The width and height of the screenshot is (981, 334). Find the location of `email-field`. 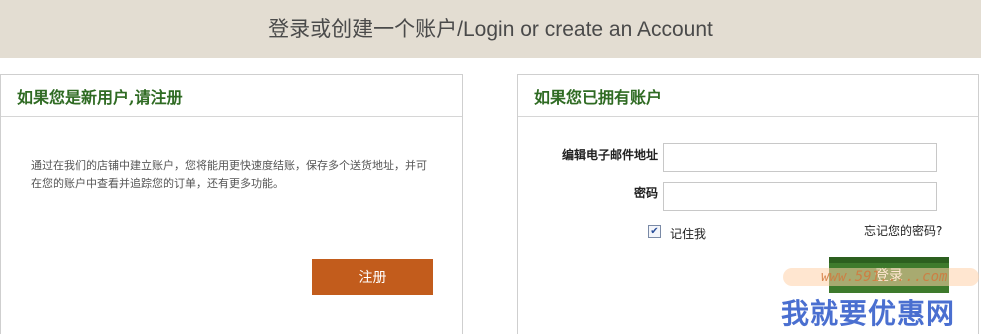

email-field is located at coordinates (800, 157).